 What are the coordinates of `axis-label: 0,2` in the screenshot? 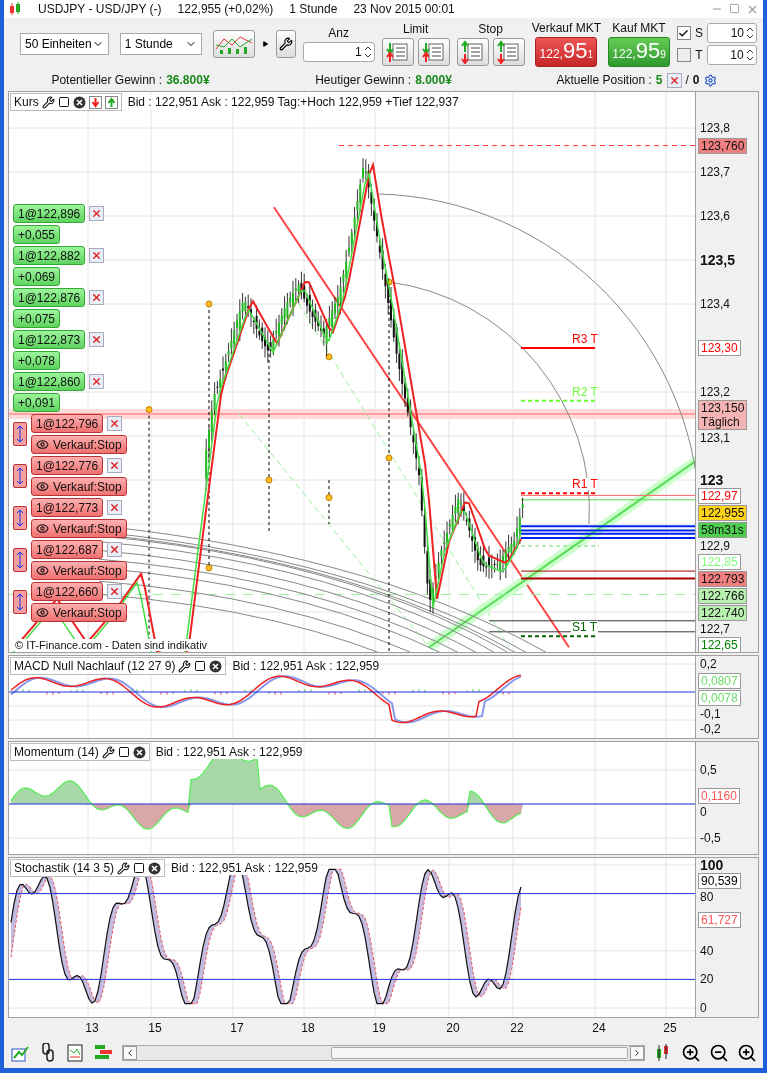 It's located at (708, 664).